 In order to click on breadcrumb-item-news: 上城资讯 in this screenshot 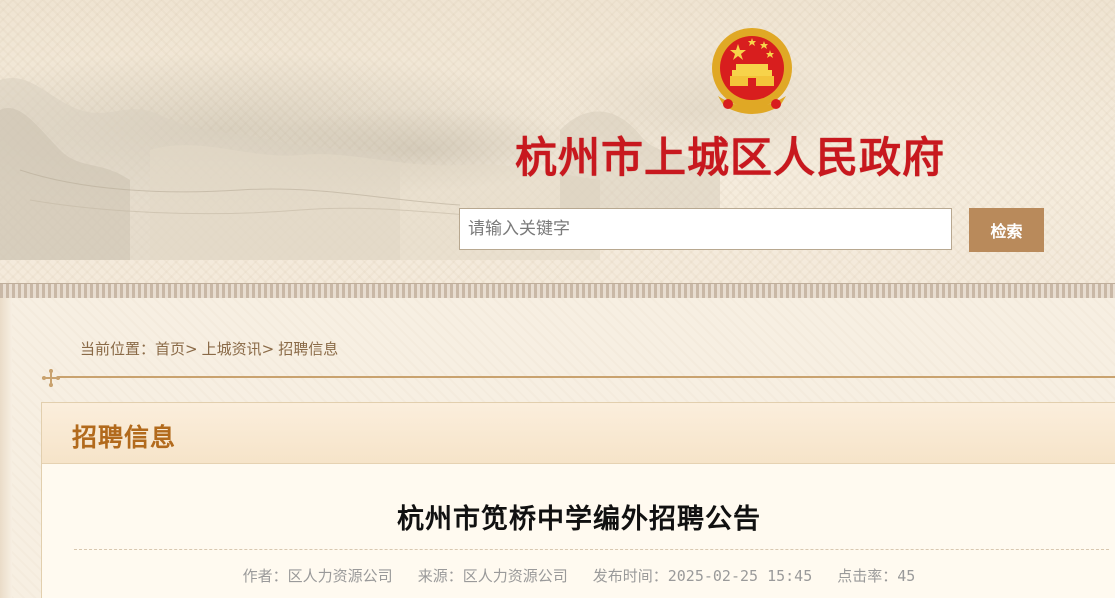, I will do `click(232, 348)`.